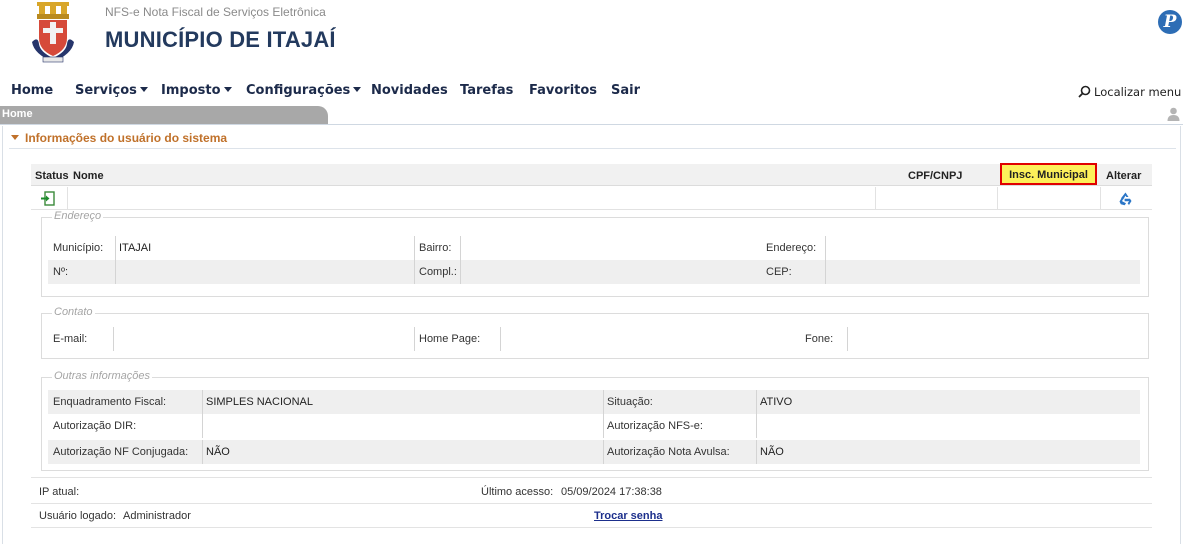 The image size is (1183, 546). Describe the element at coordinates (135, 248) in the screenshot. I see `municipio-value: ITAJAI` at that location.